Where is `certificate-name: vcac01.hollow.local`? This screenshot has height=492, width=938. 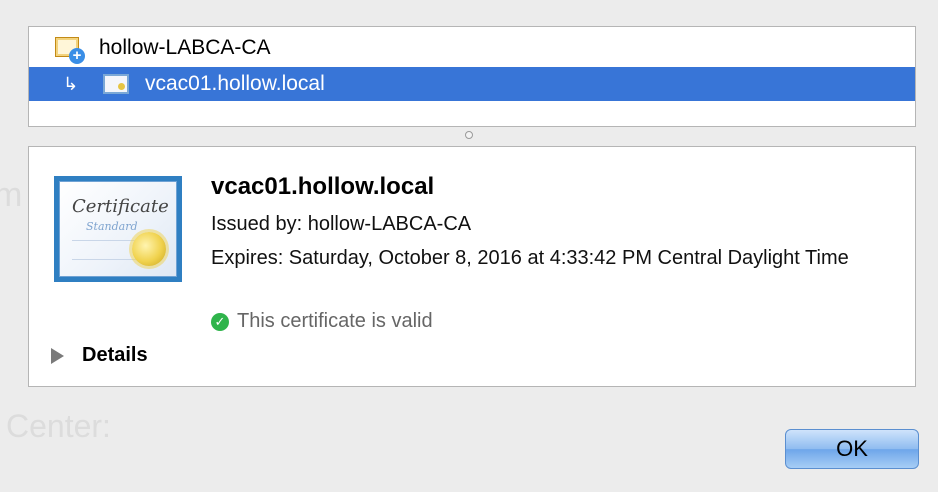
certificate-name: vcac01.hollow.local is located at coordinates (323, 186).